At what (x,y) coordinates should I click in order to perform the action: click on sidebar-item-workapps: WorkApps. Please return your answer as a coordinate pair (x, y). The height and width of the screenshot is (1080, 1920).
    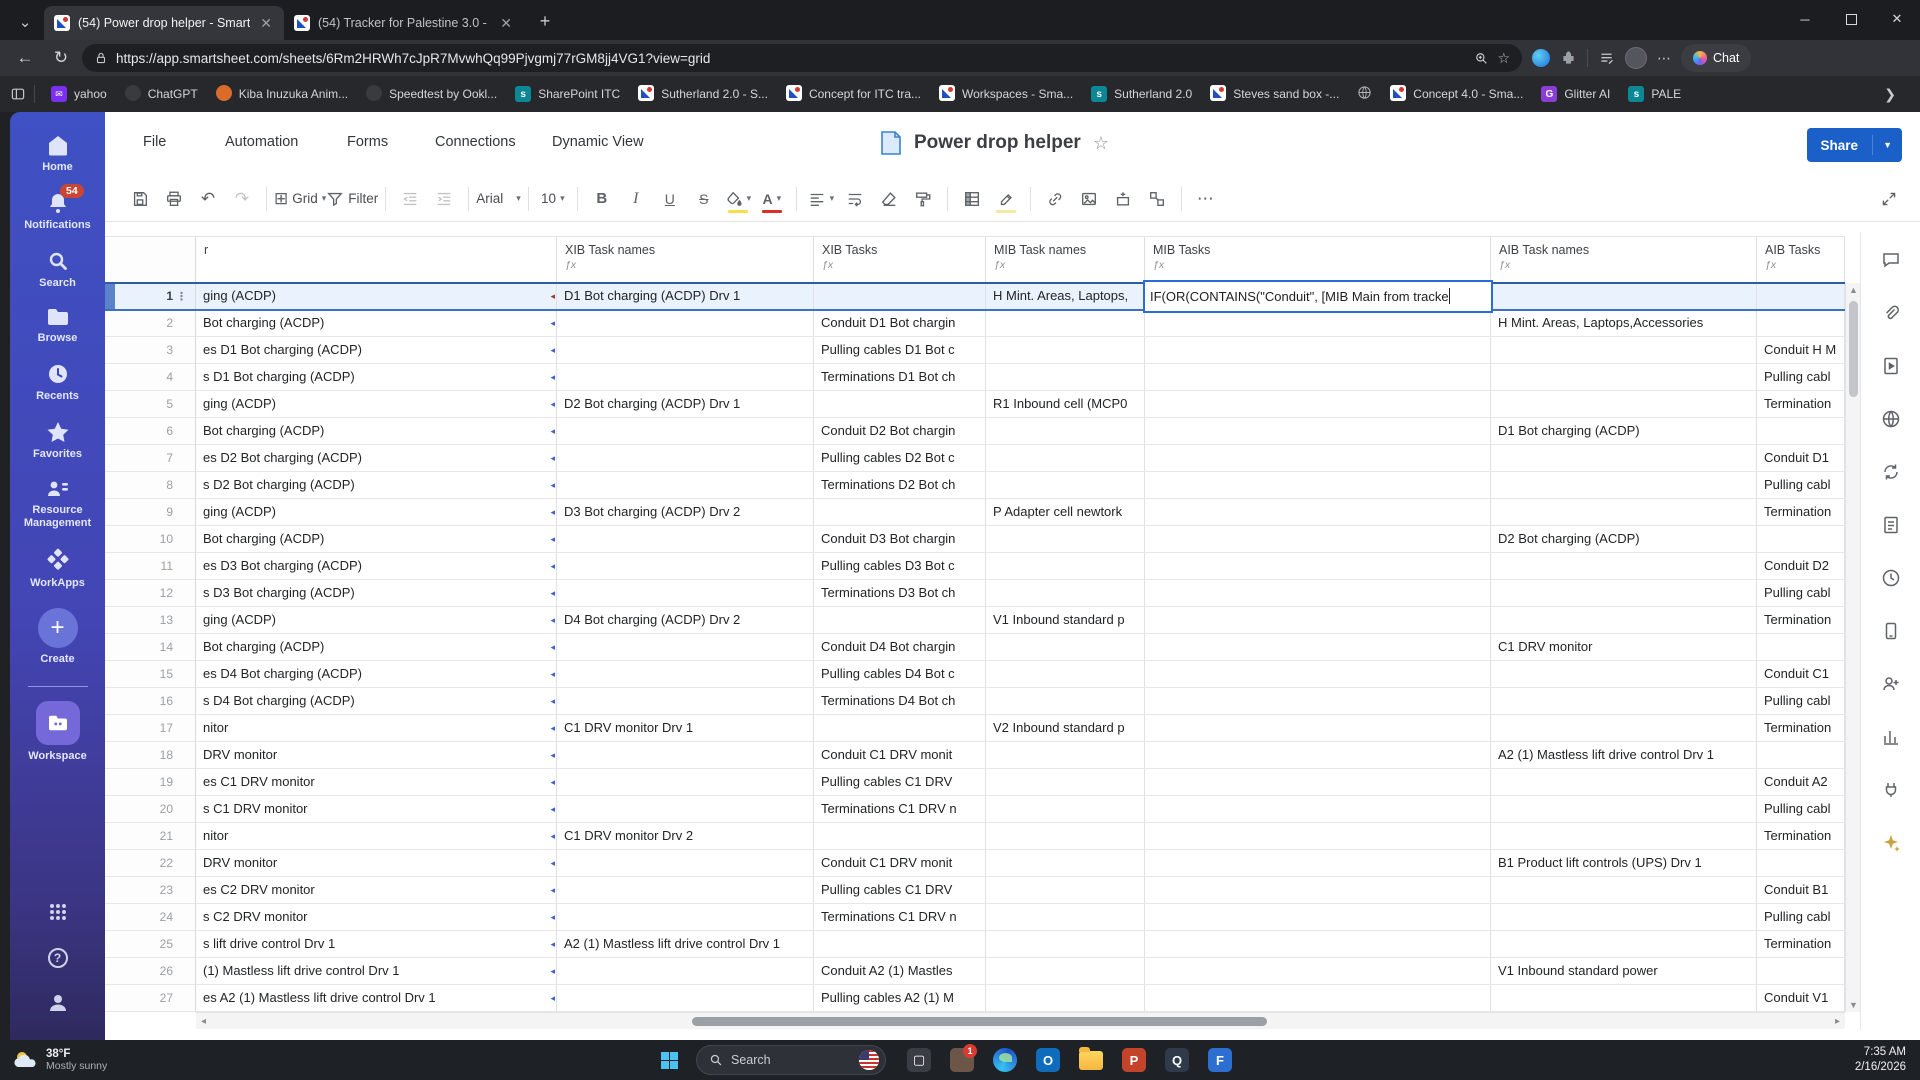
    Looking at the image, I should click on (57, 569).